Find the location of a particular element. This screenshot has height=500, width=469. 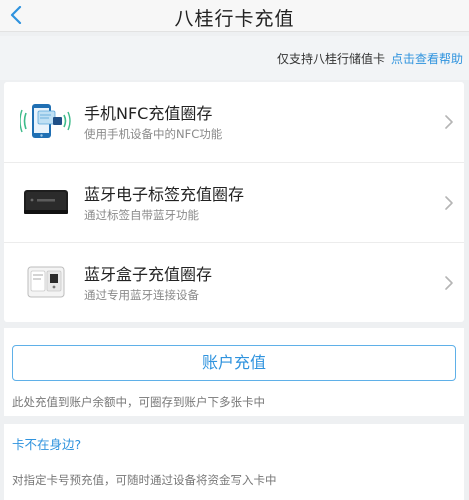

notice-text: 仅支持八桂行储值卡 is located at coordinates (330, 59).